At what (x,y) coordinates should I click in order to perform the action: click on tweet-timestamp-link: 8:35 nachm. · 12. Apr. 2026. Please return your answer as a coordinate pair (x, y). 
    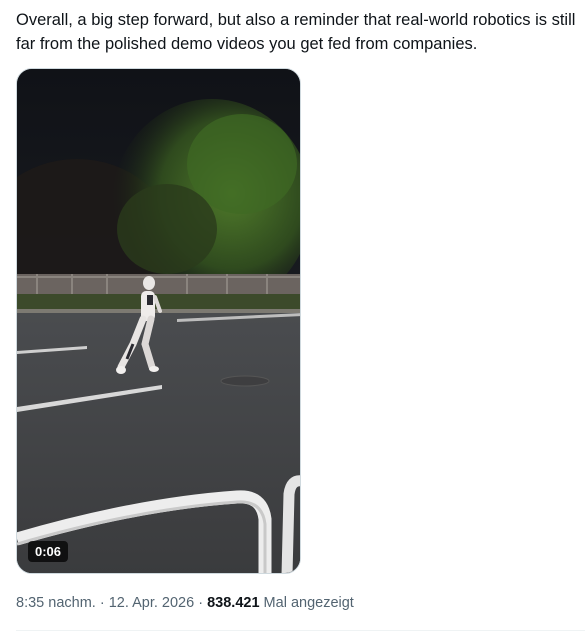
    Looking at the image, I should click on (107, 603).